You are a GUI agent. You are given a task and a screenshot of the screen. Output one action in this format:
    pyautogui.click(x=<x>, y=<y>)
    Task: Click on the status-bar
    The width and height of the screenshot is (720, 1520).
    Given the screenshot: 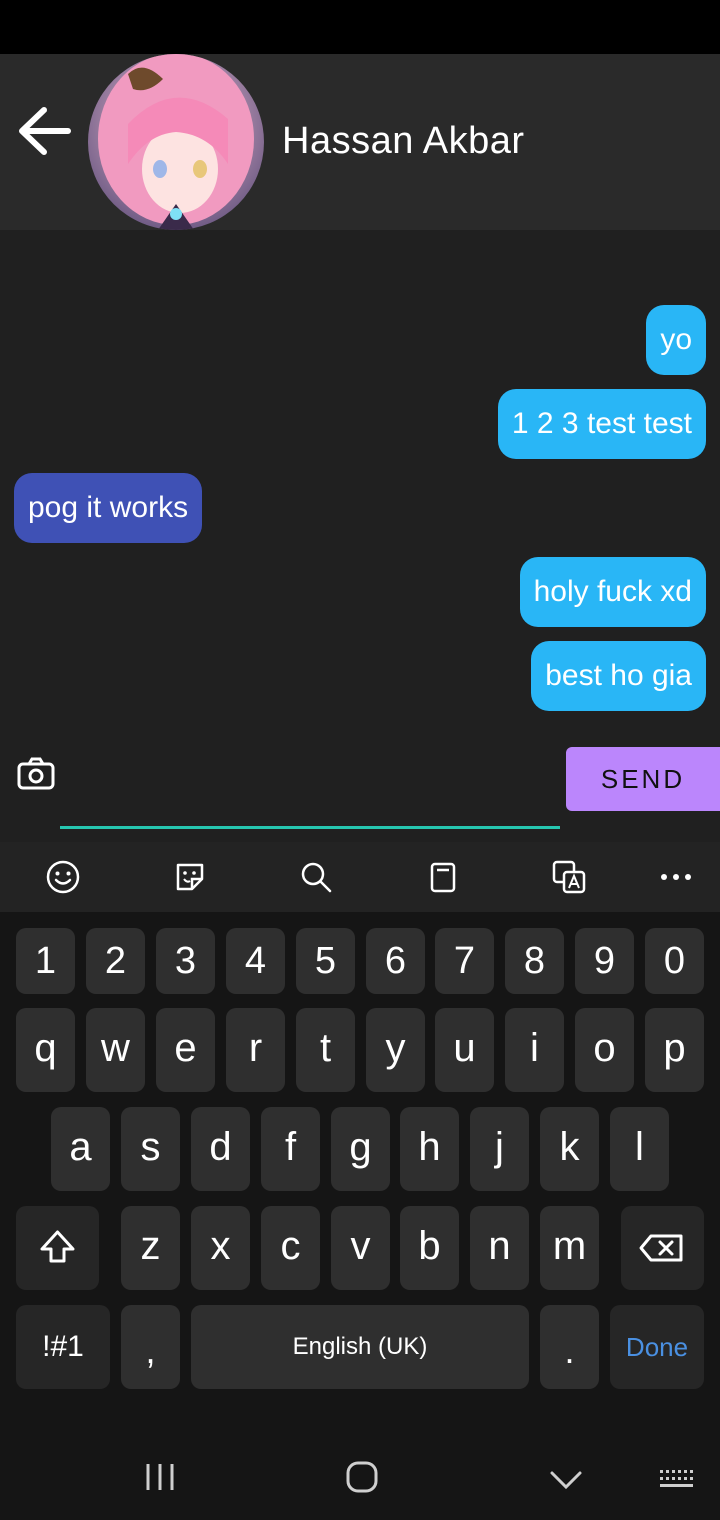 What is the action you would take?
    pyautogui.click(x=360, y=27)
    